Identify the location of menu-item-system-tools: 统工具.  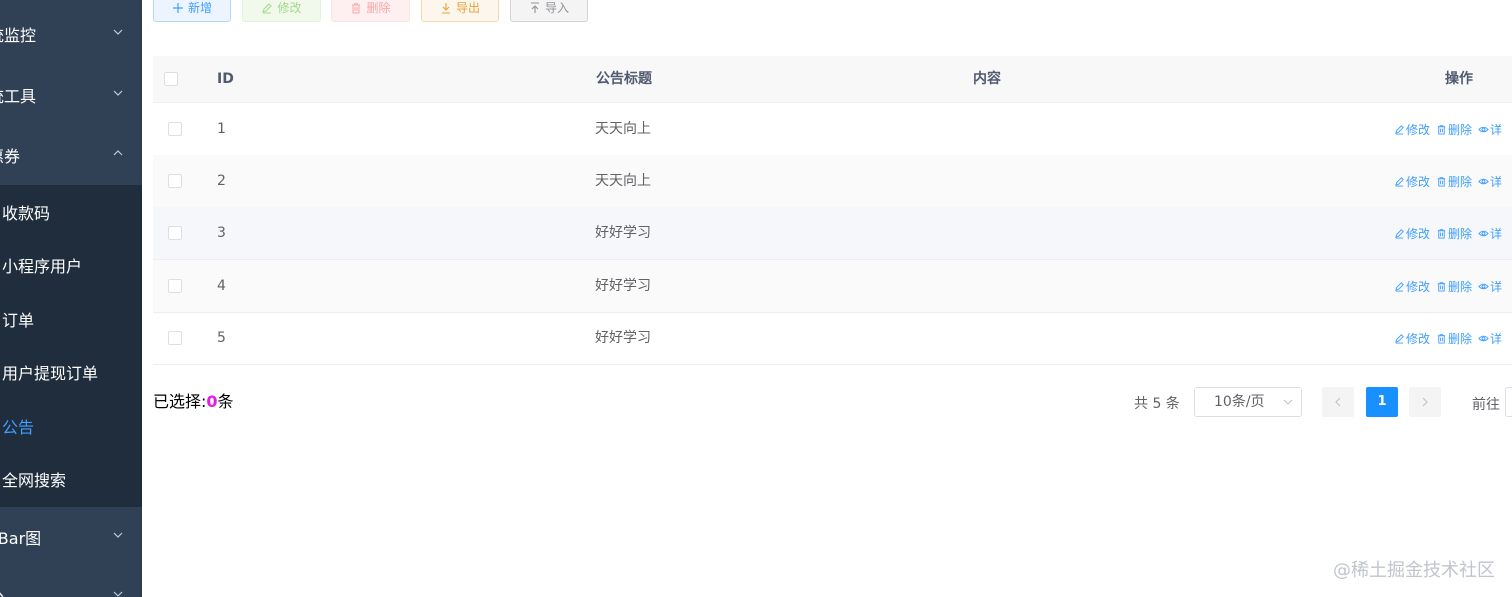
(71, 97).